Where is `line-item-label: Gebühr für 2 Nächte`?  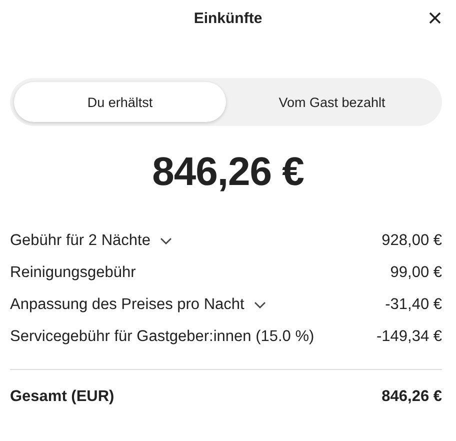 line-item-label: Gebühr für 2 Nächte is located at coordinates (80, 241).